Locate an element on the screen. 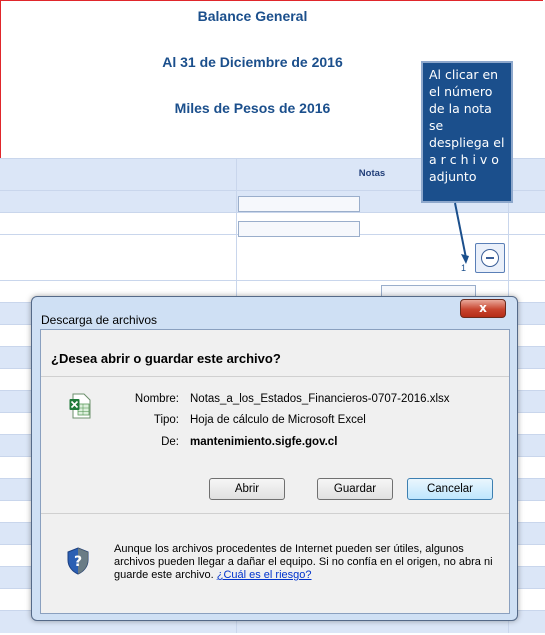  callout-line: adjunto is located at coordinates (453, 176).